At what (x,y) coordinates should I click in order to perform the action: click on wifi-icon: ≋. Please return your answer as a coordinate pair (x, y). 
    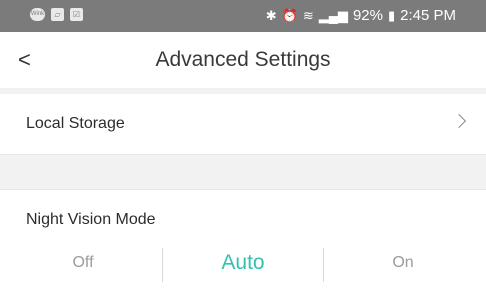
    Looking at the image, I should click on (308, 15).